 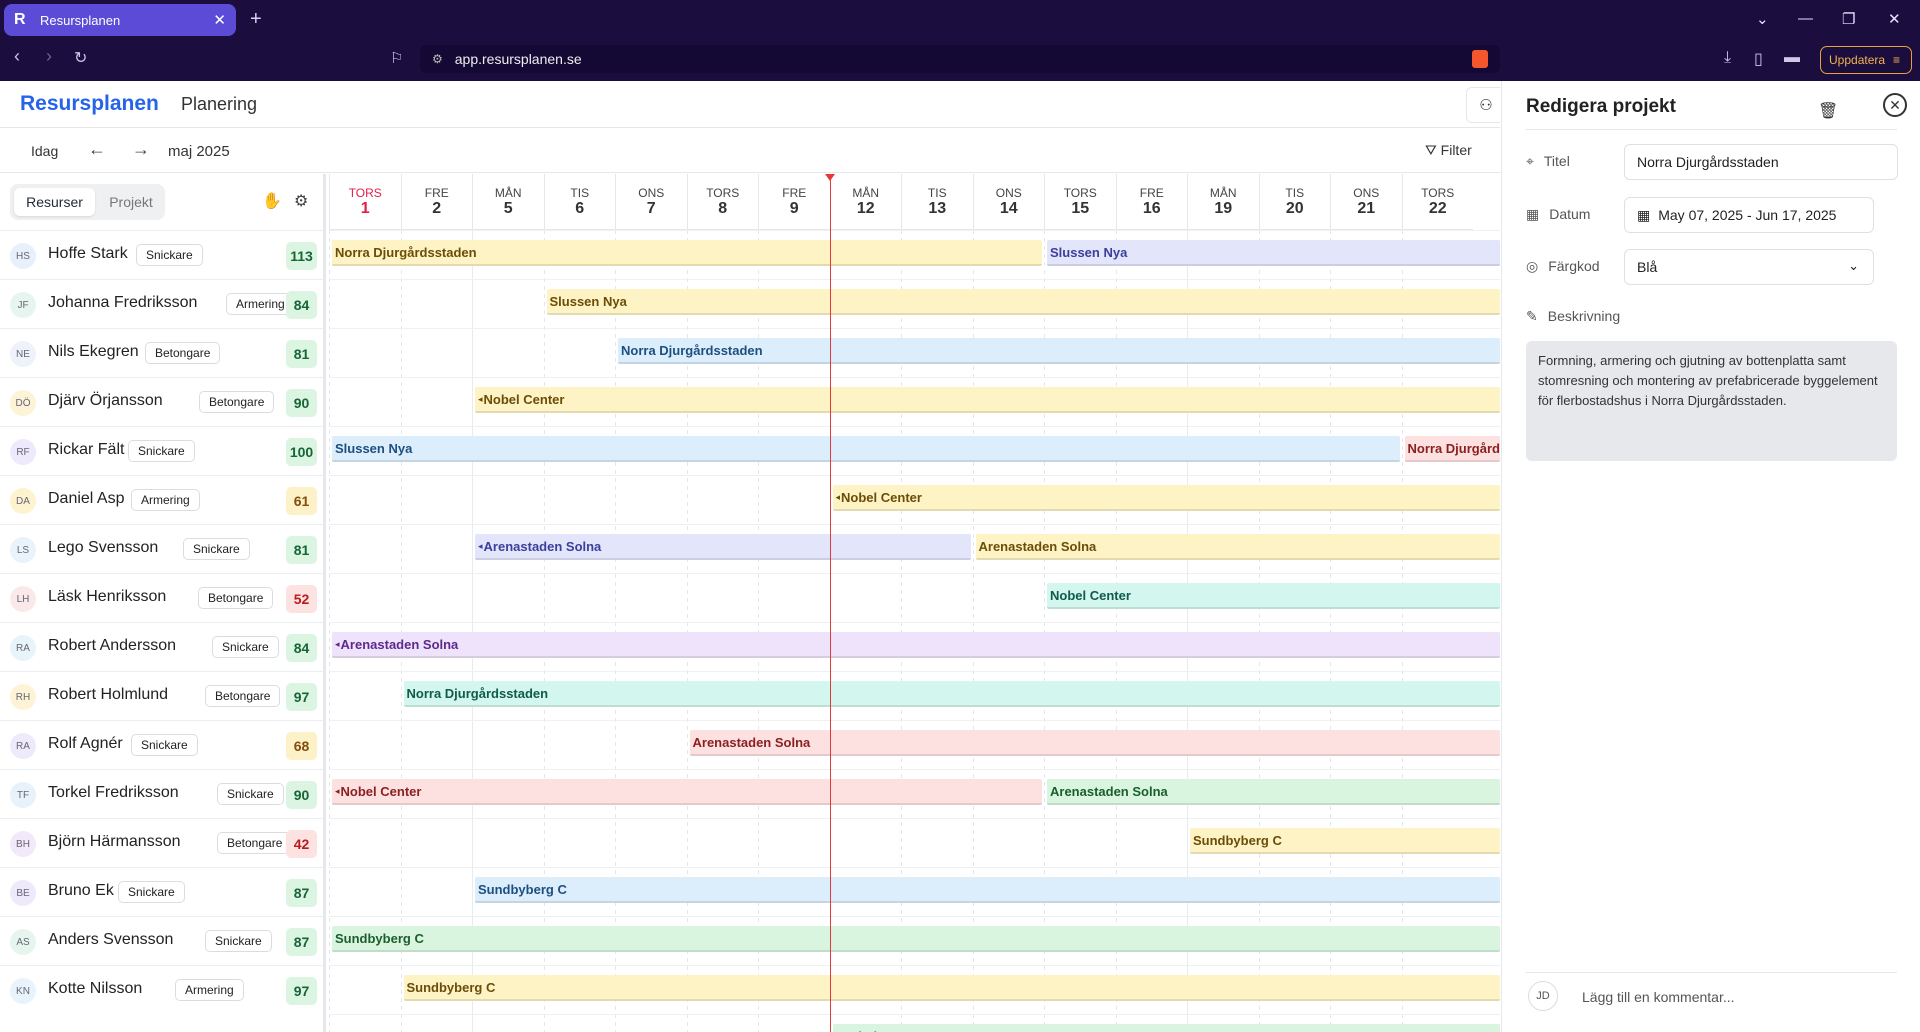 I want to click on resource-row: AS Anders Svensson Snickare 87, so click(x=161, y=940).